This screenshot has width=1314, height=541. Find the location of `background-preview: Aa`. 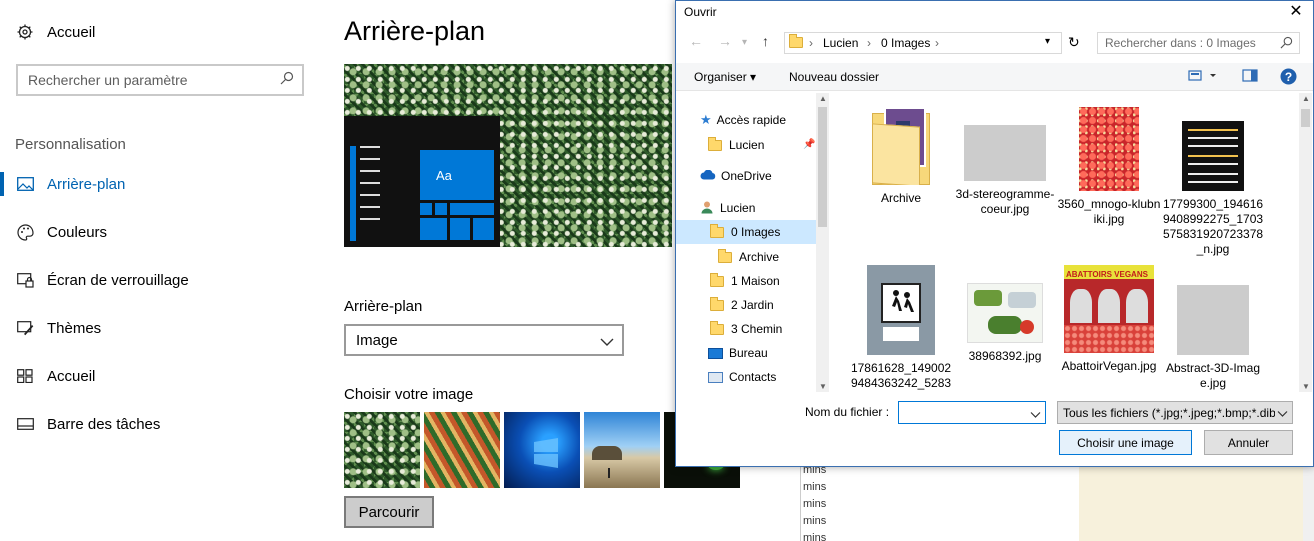

background-preview: Aa is located at coordinates (508, 155).